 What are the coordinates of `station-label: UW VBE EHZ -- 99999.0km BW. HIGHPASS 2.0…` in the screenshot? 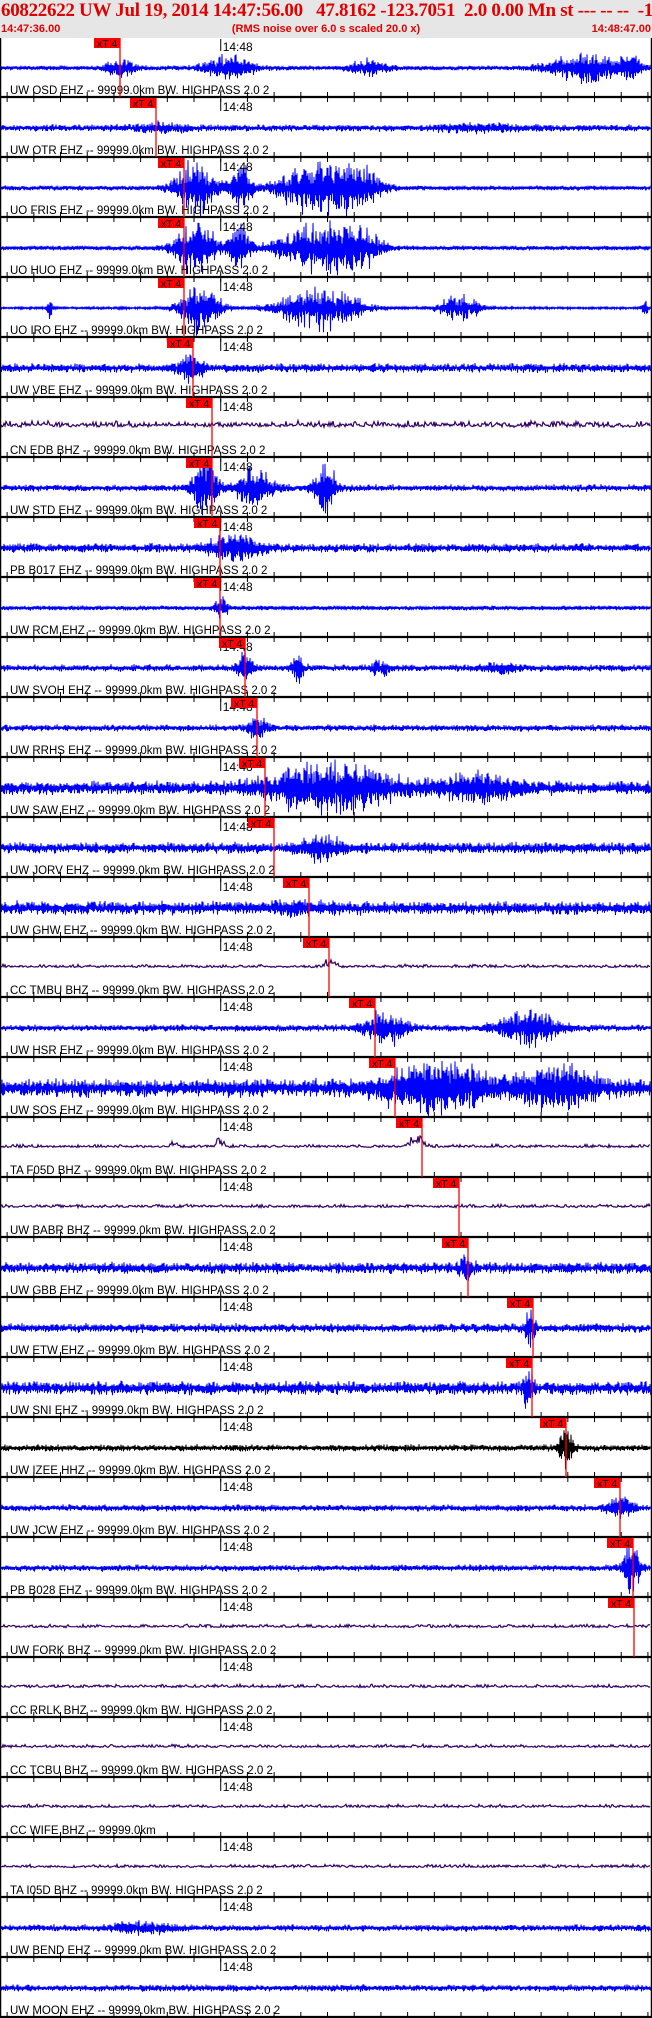 It's located at (138, 391).